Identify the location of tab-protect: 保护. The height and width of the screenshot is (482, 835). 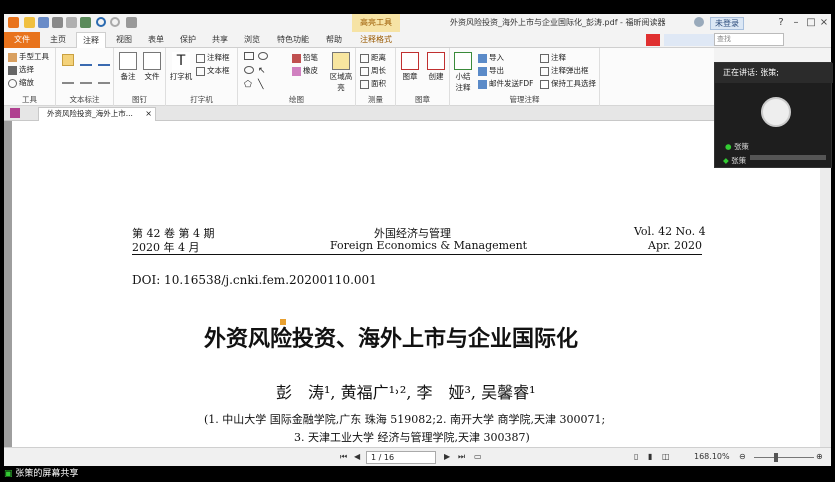
(188, 40).